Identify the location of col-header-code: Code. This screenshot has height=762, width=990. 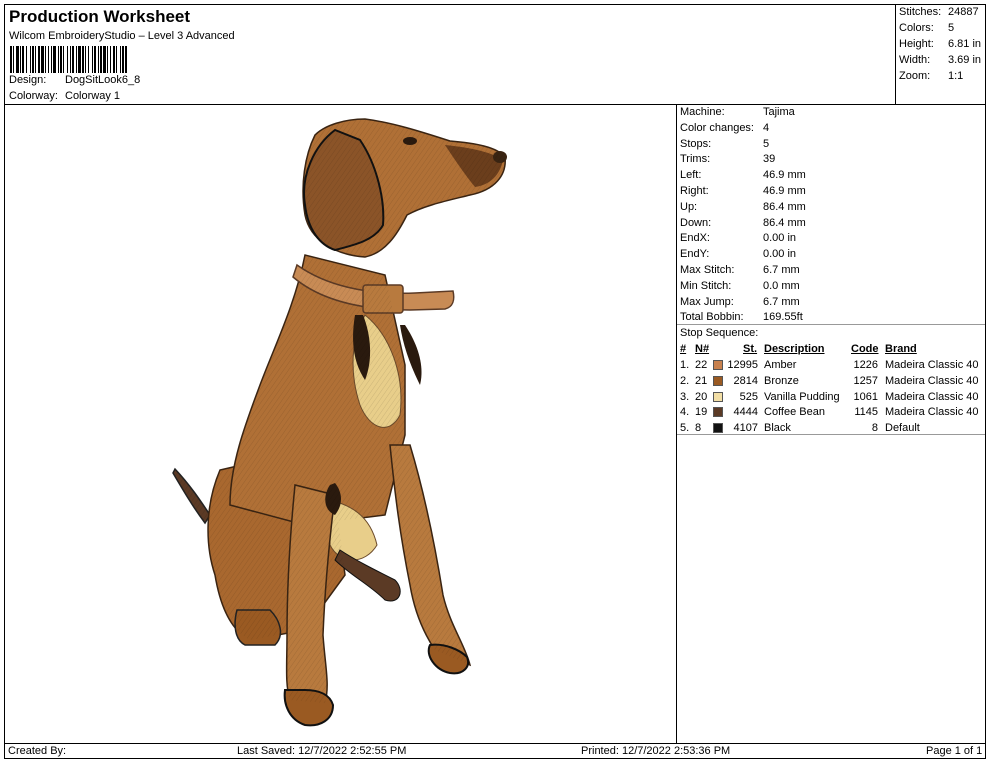
(865, 349).